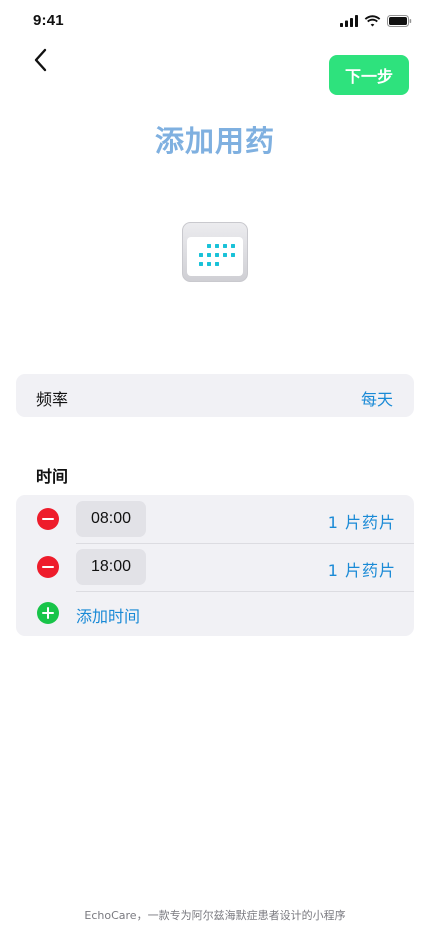 The height and width of the screenshot is (932, 430). I want to click on times-list: 08:00 1 片药片 18:00 1 片药片 添加时间, so click(215, 565).